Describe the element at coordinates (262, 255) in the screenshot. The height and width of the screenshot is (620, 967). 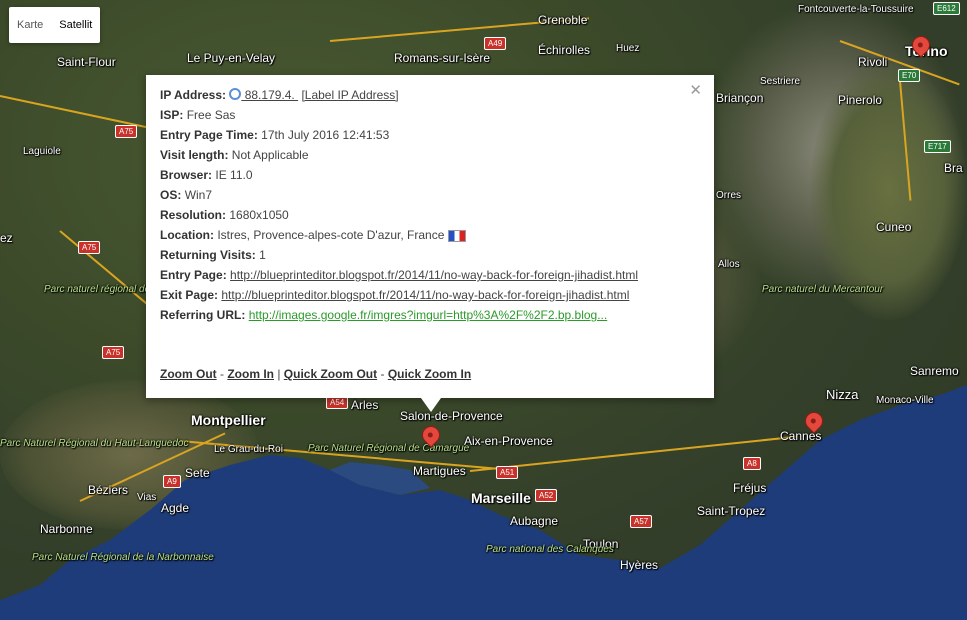
I see `returning-value: 1` at that location.